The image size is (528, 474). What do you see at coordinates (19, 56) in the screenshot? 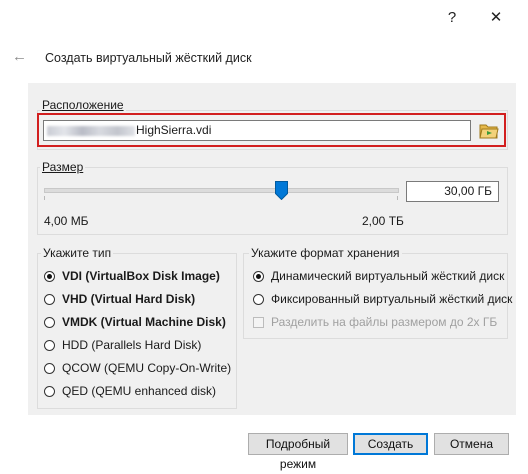
I see `back-arrow-icon: ←` at bounding box center [19, 56].